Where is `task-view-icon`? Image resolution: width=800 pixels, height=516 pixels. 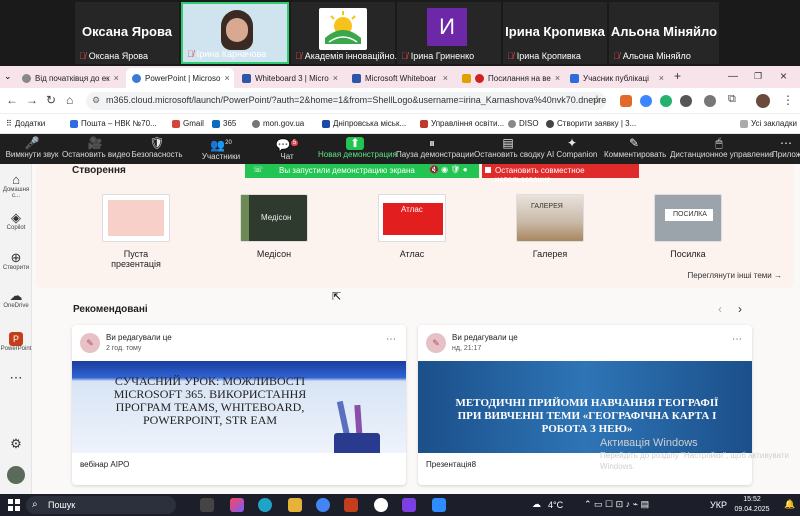 task-view-icon is located at coordinates (207, 505).